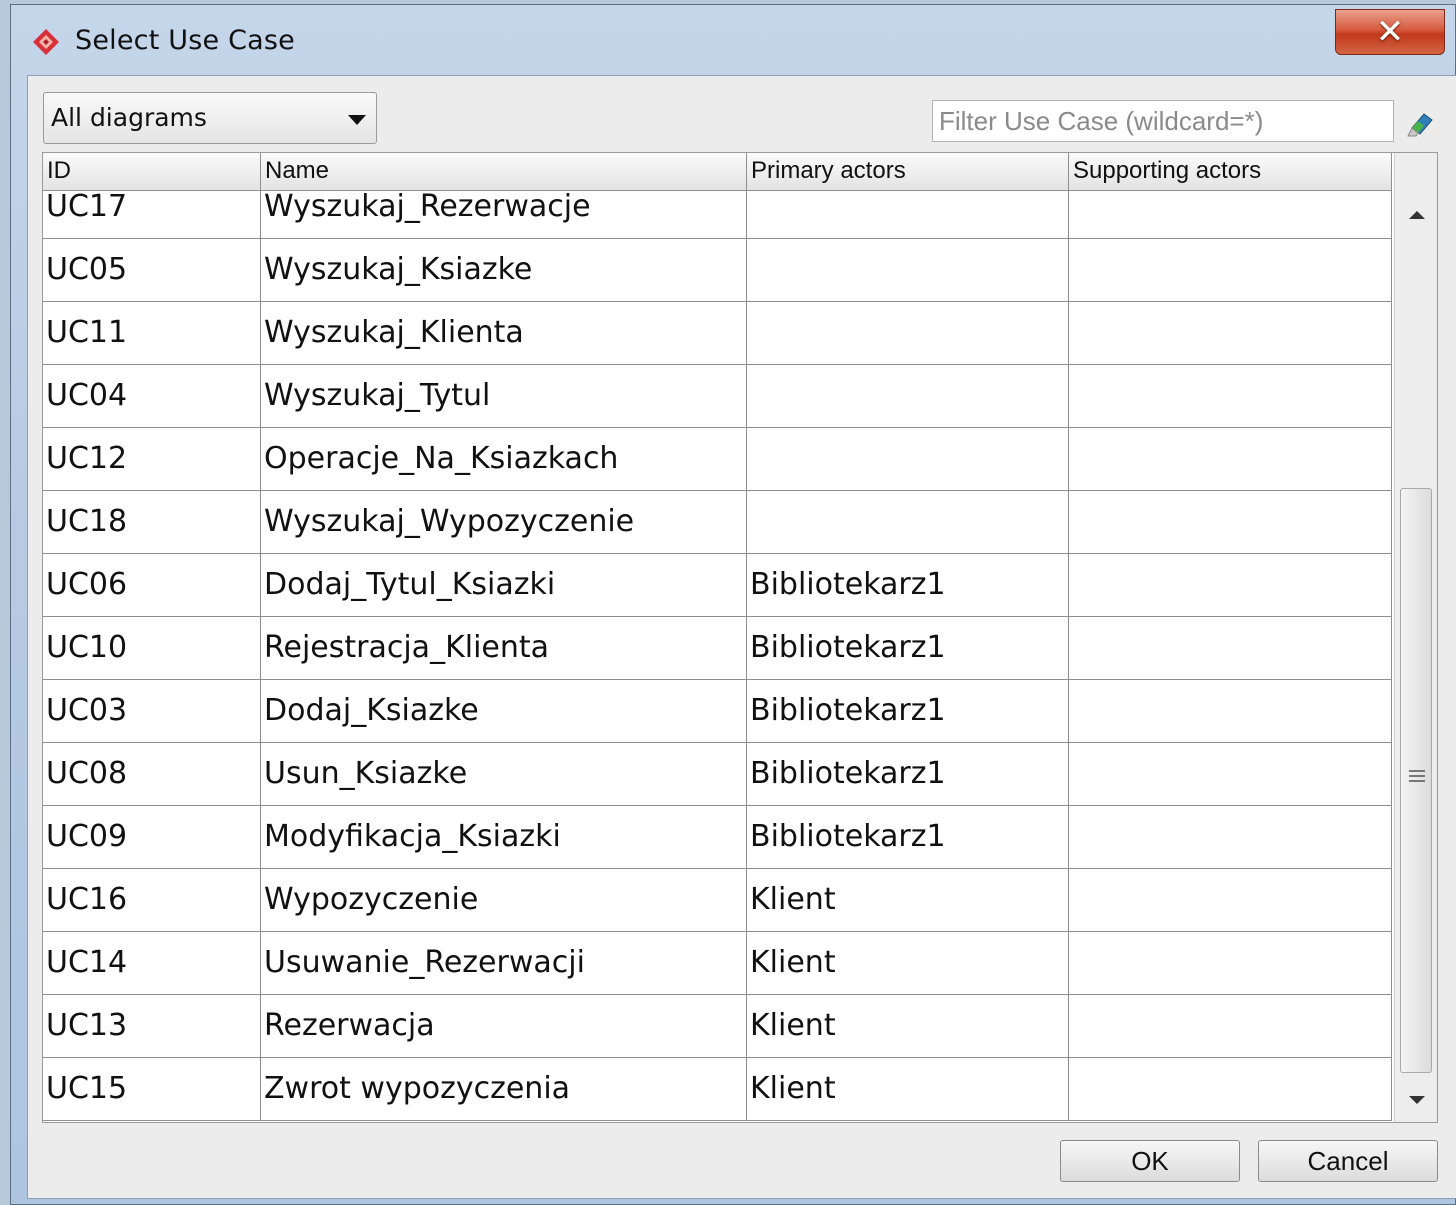  I want to click on scroll-thumb, so click(1416, 780).